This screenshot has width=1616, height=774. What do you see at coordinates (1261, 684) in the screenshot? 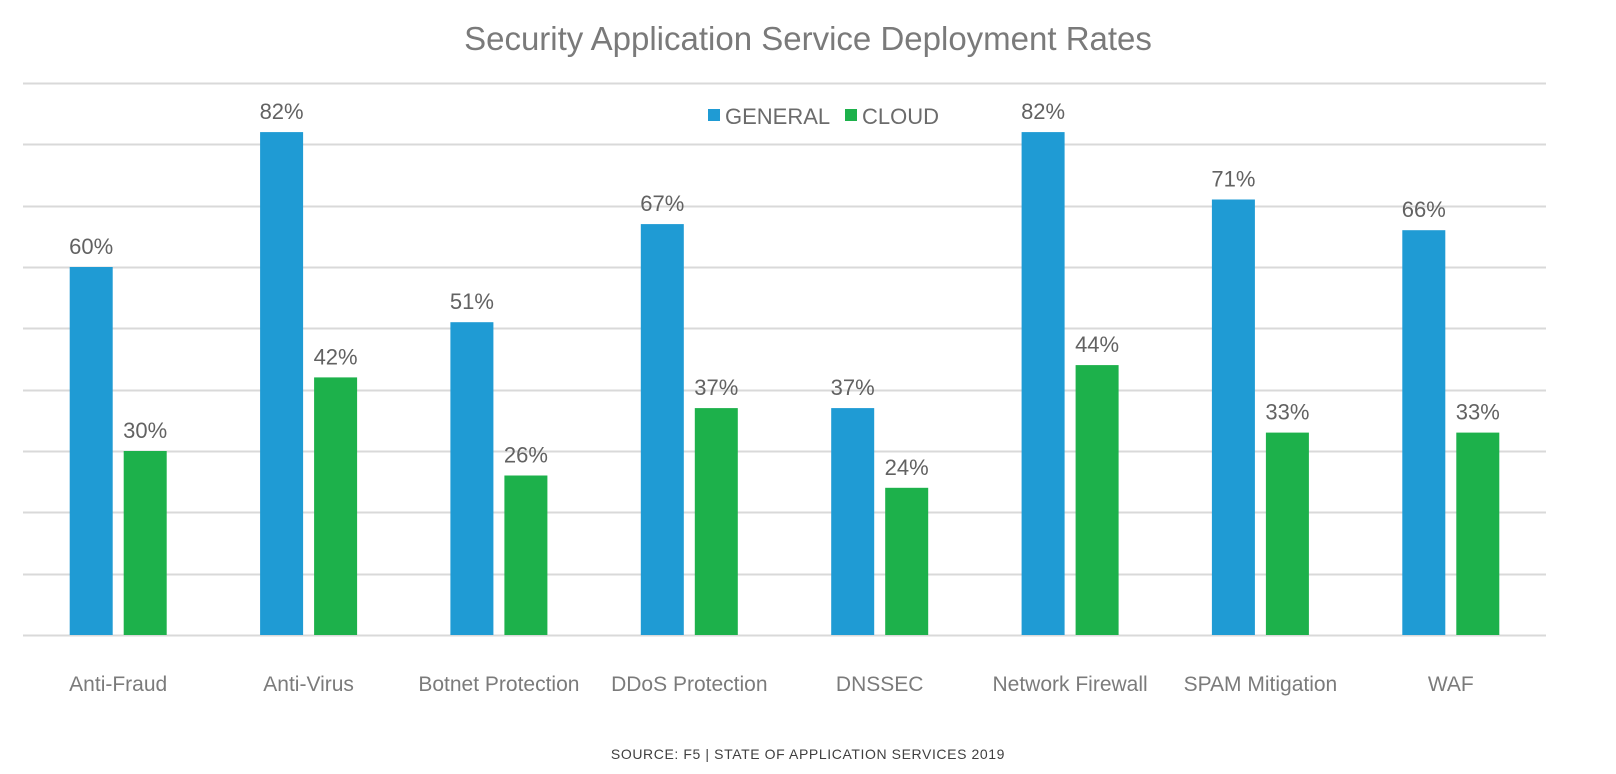
I see `x-tick-label: SPAM Mitigation` at bounding box center [1261, 684].